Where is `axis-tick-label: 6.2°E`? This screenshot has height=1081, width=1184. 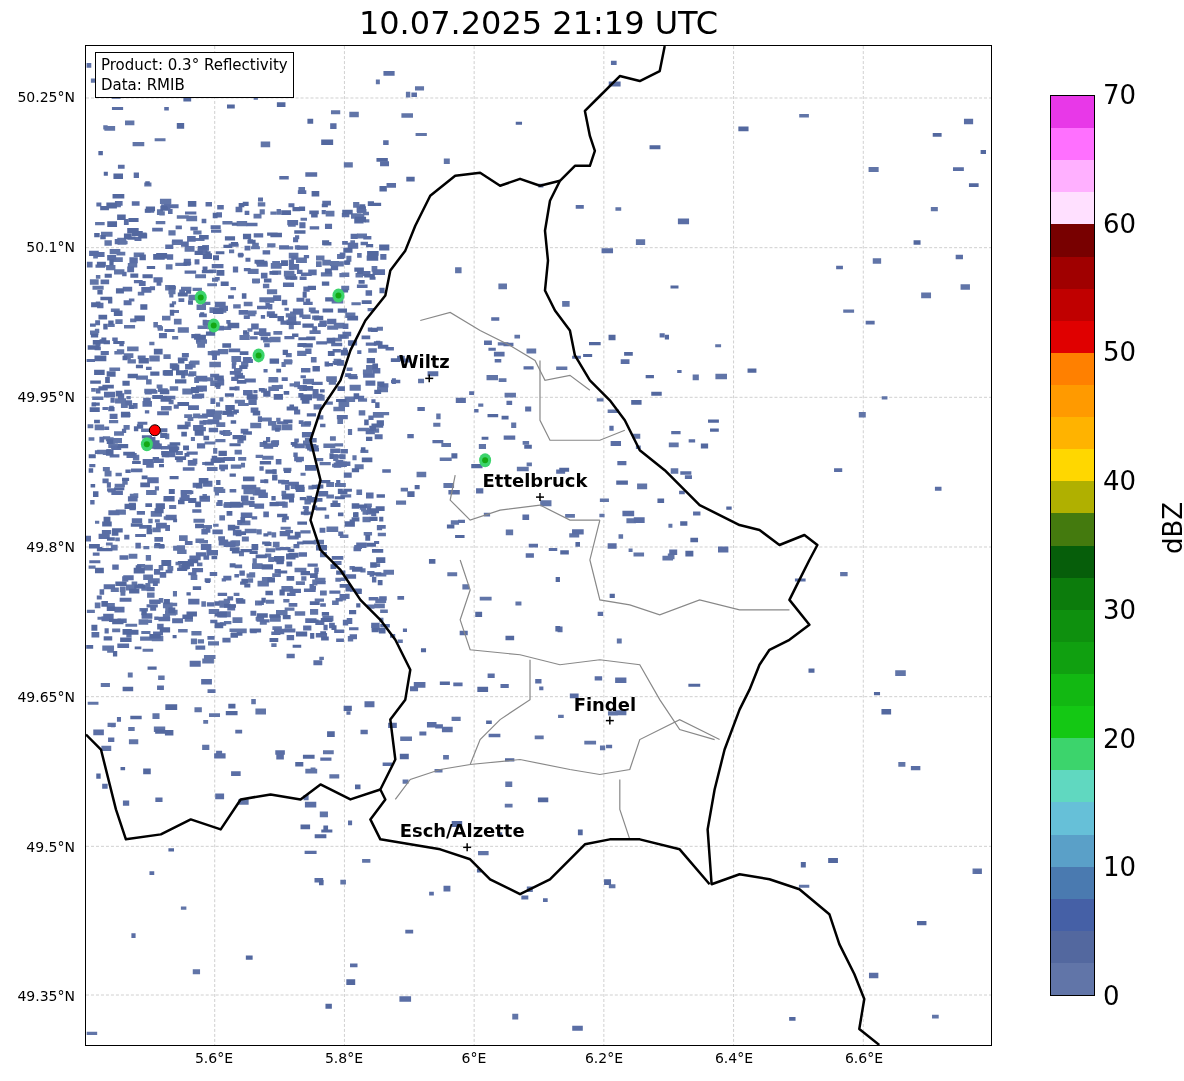
axis-tick-label: 6.2°E is located at coordinates (604, 1058).